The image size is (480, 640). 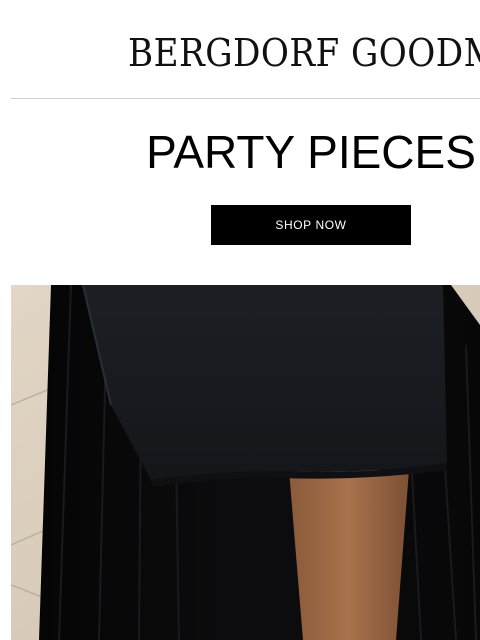 What do you see at coordinates (349, 555) in the screenshot?
I see `model-leg` at bounding box center [349, 555].